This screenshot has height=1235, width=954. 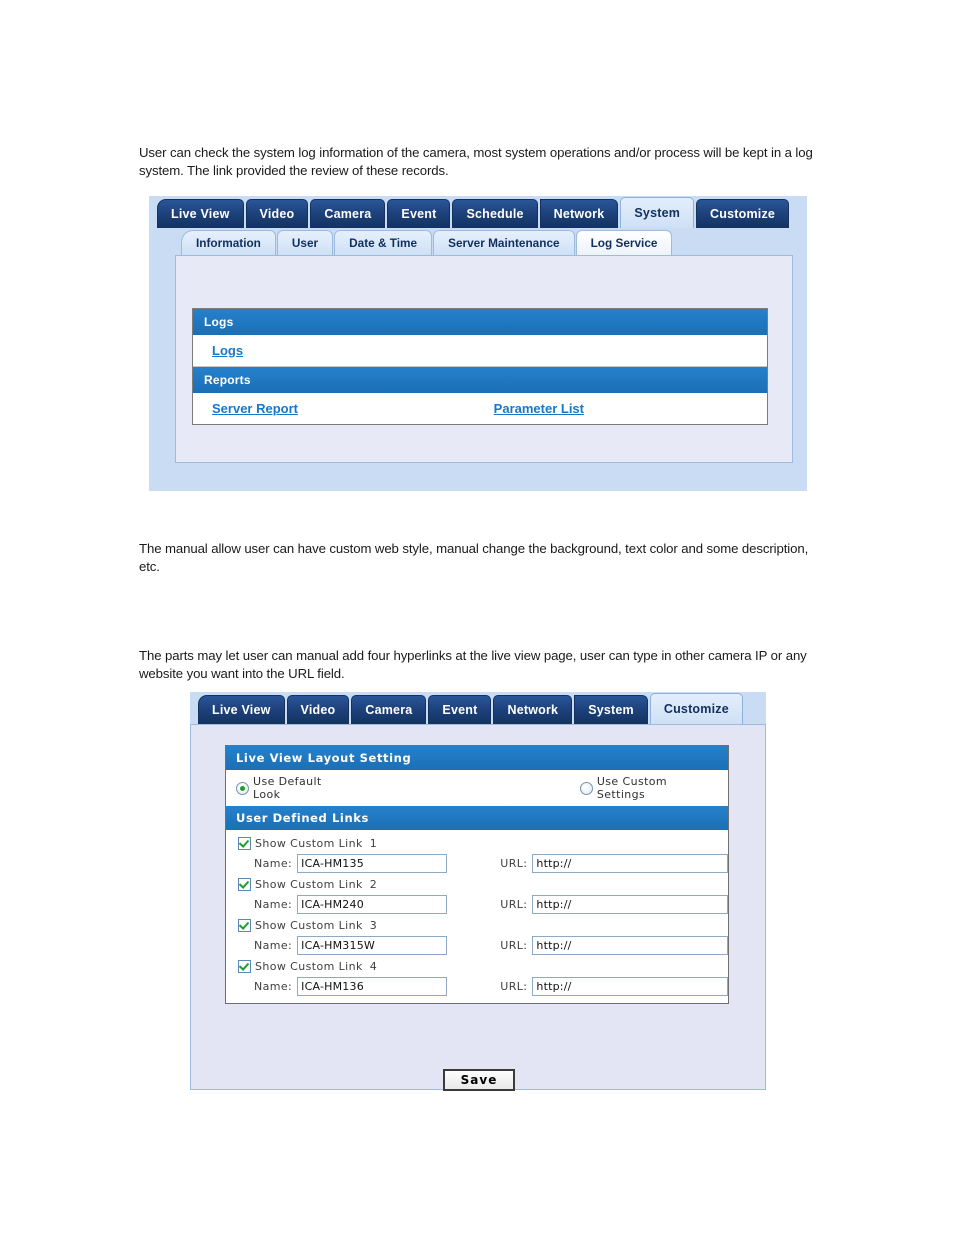 I want to click on radio-option-custom-settings: Use Custom Settings, so click(x=648, y=788).